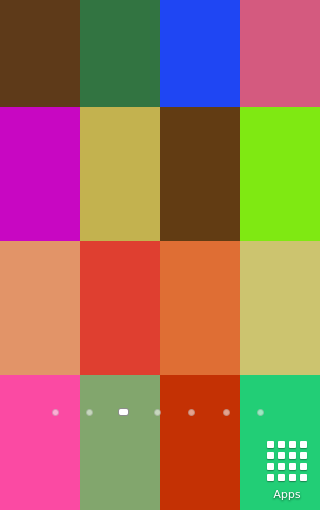 This screenshot has width=320, height=510. I want to click on page-dot-active, so click(123, 412).